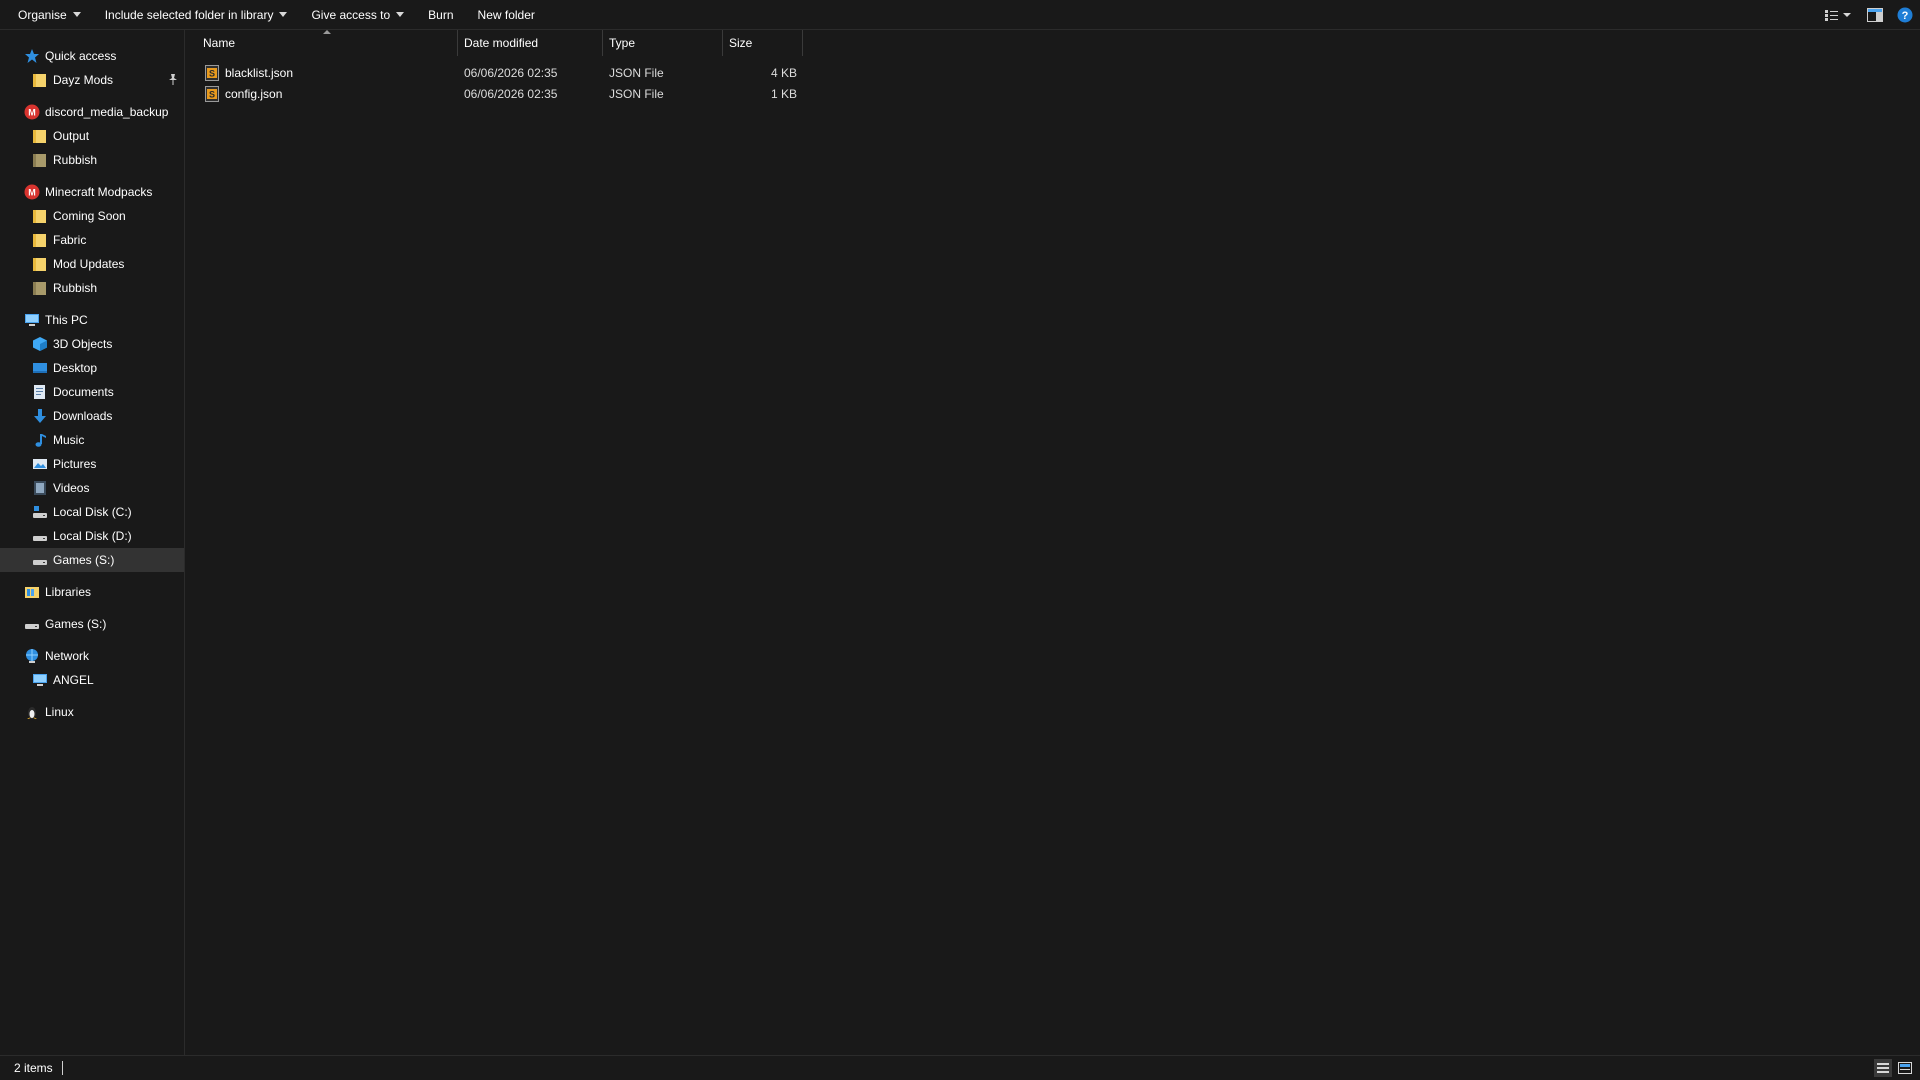  I want to click on column-headers: Name Date modified Type Size, so click(494, 43).